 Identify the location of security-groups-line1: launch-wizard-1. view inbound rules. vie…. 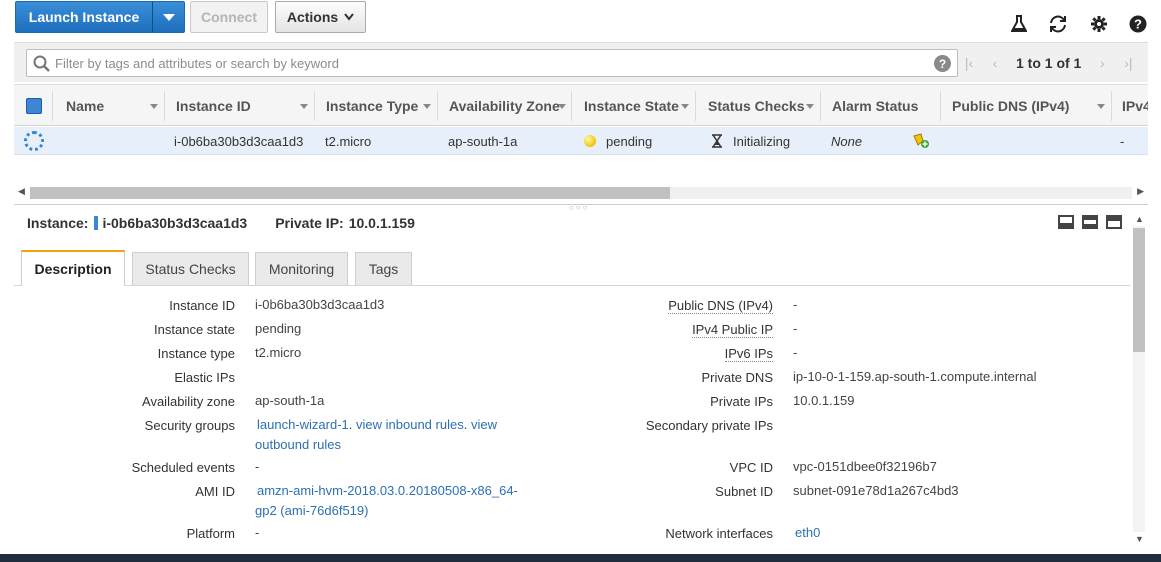
(377, 424).